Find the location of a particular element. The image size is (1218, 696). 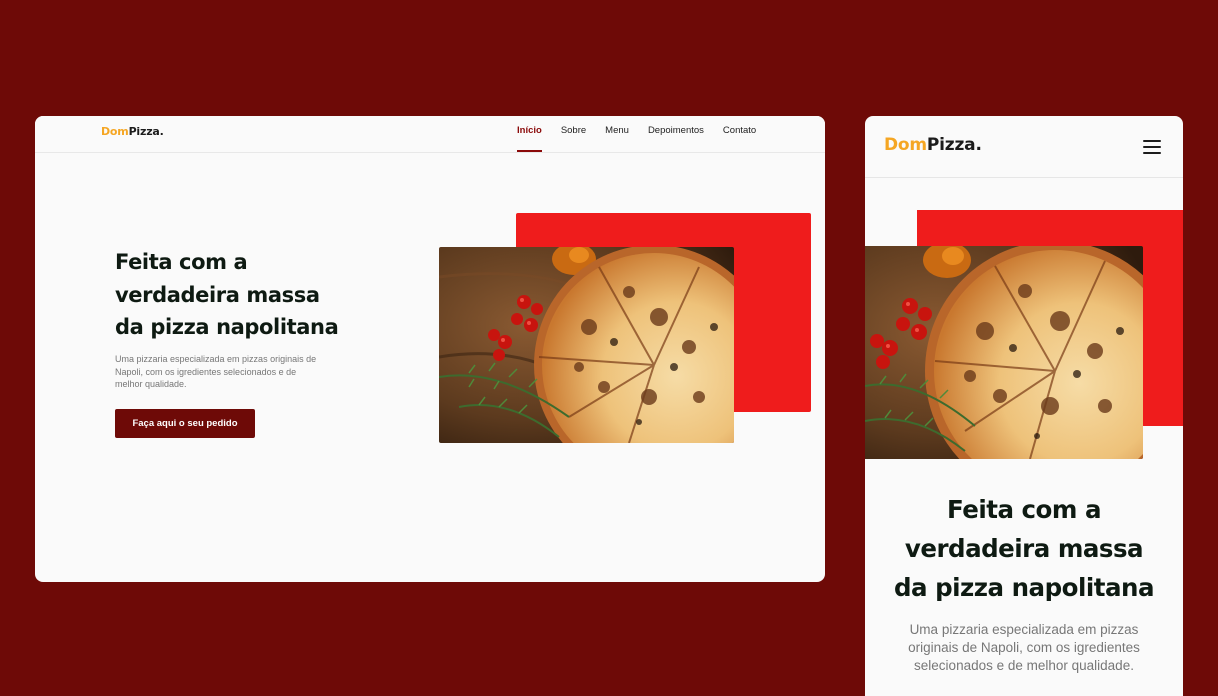

mobile-pizza-photo is located at coordinates (1004, 352).